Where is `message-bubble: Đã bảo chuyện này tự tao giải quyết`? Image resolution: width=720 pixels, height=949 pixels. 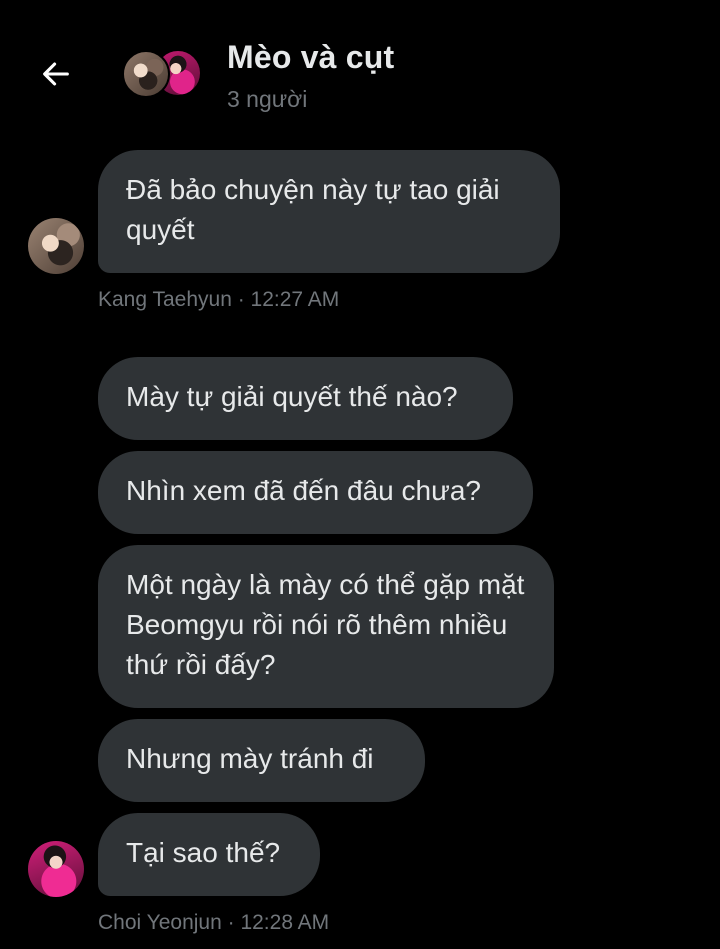 message-bubble: Đã bảo chuyện này tự tao giải quyết is located at coordinates (329, 211).